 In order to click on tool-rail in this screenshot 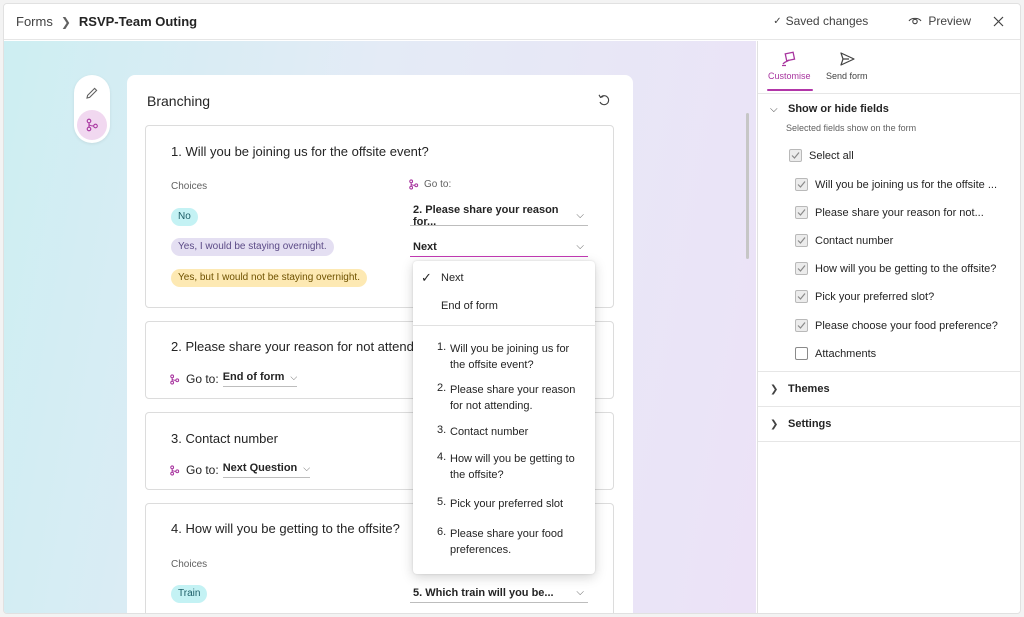, I will do `click(92, 109)`.